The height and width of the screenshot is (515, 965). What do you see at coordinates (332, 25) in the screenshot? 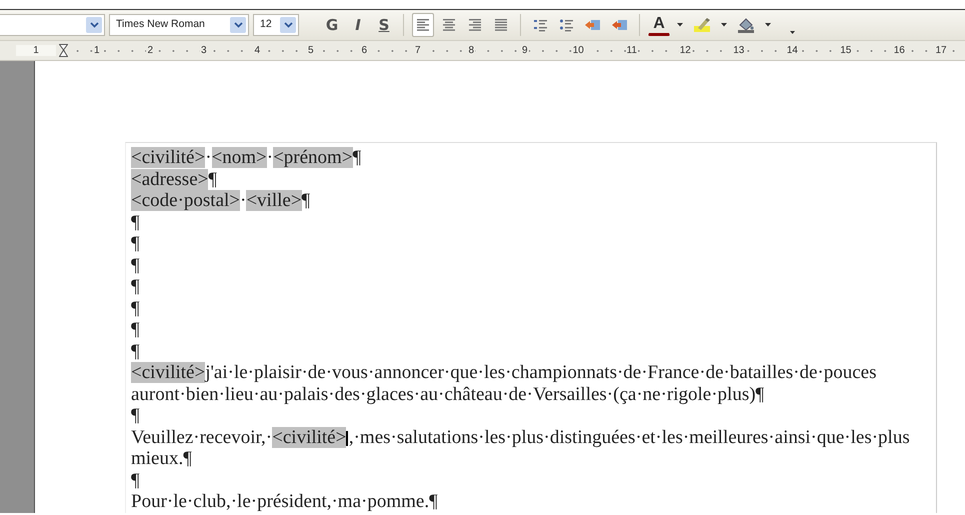
I see `bold-button: G` at bounding box center [332, 25].